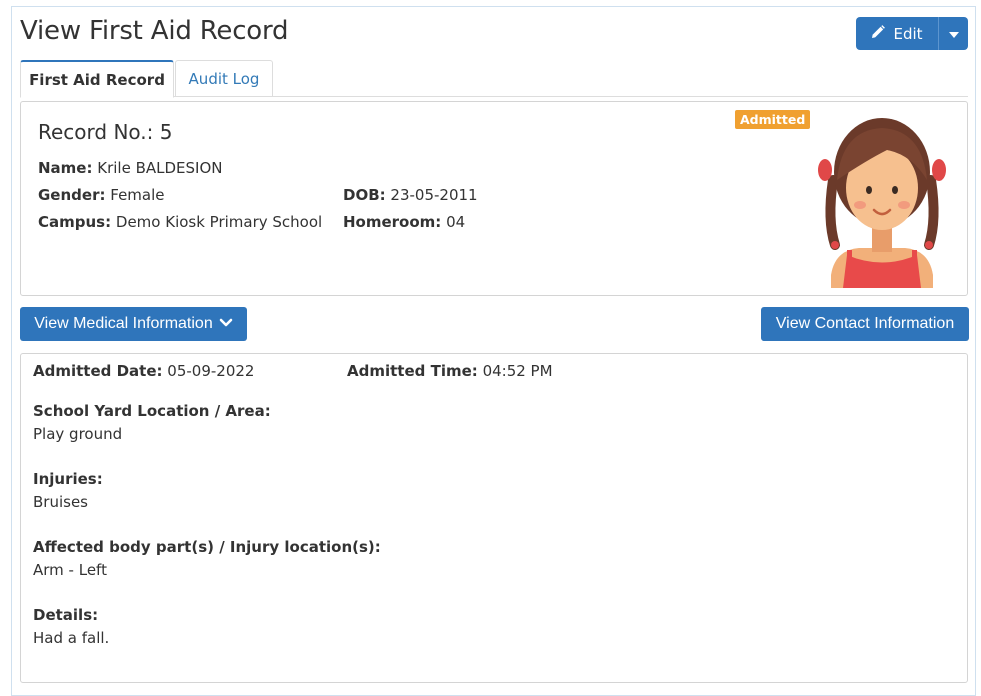 Image resolution: width=981 pixels, height=696 pixels. Describe the element at coordinates (865, 324) in the screenshot. I see `view-contact-information-button: View Contact Information` at that location.